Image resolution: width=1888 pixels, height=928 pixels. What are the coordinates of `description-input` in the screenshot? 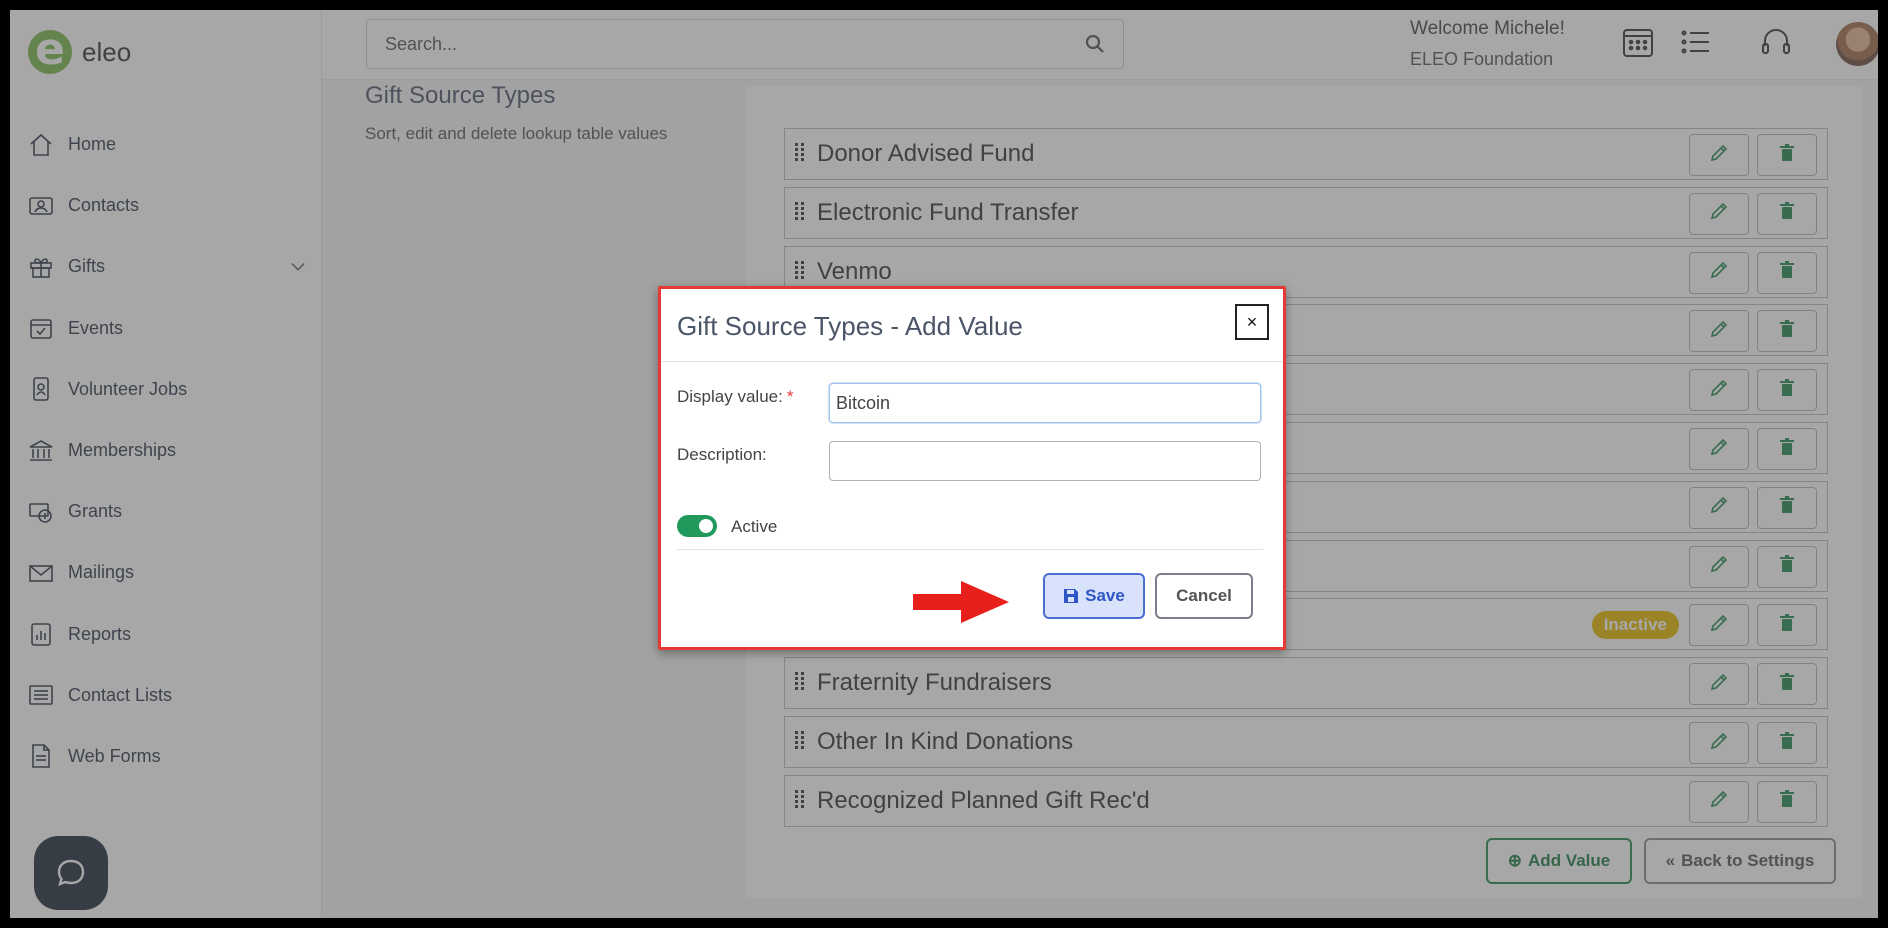 It's located at (1045, 461).